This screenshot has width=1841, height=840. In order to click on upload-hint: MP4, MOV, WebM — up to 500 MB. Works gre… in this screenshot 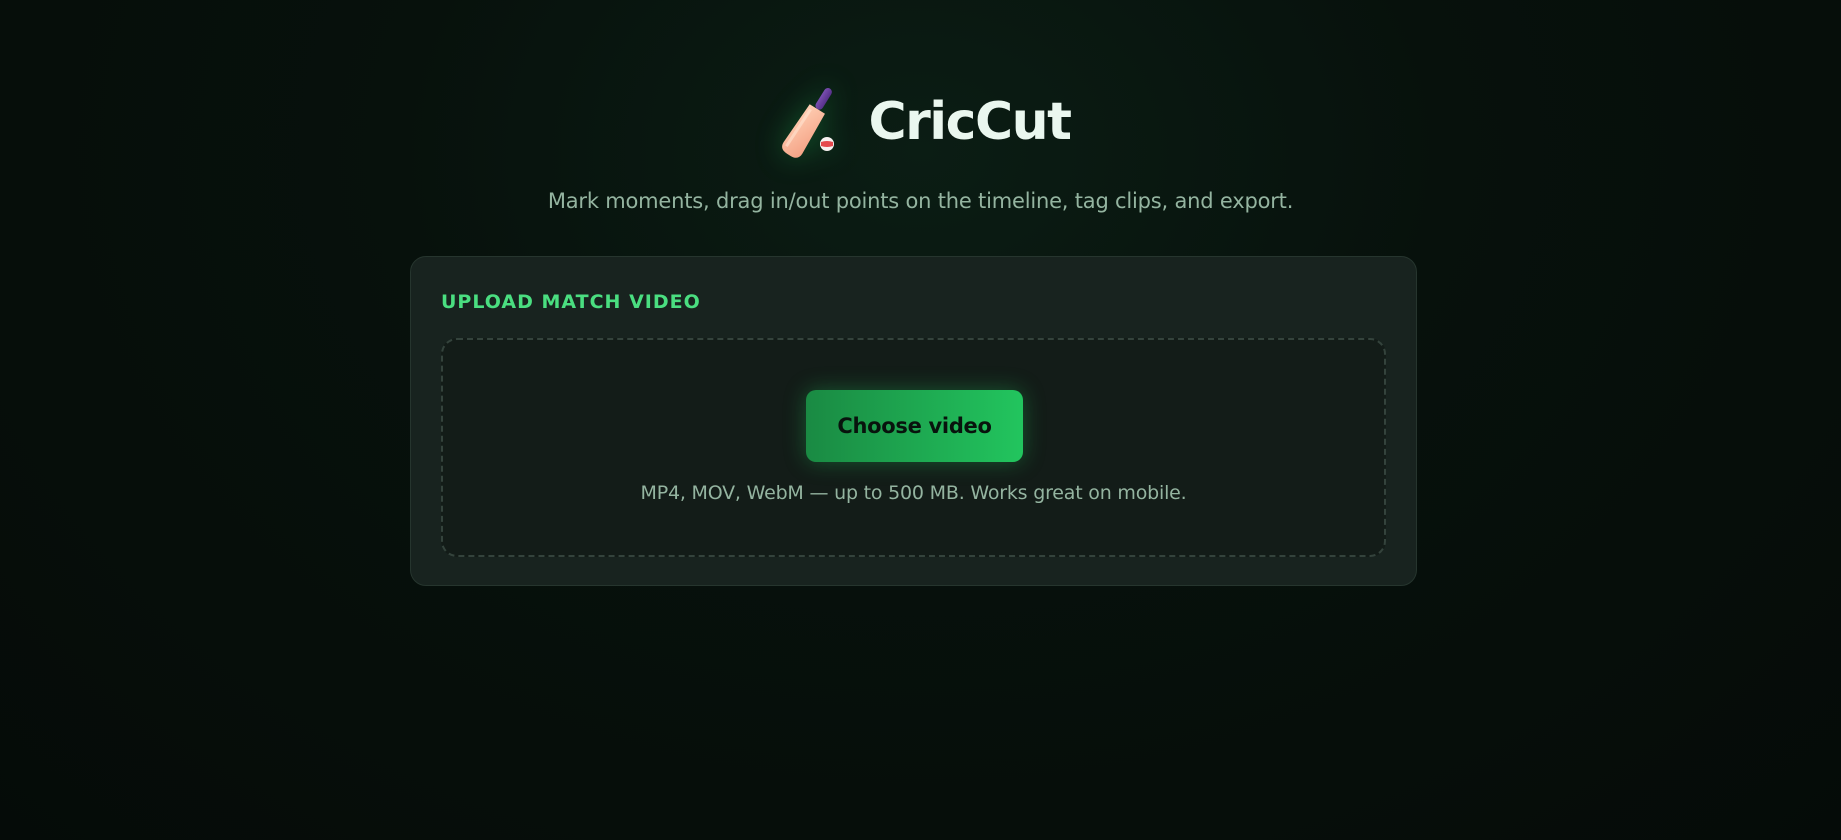, I will do `click(913, 493)`.